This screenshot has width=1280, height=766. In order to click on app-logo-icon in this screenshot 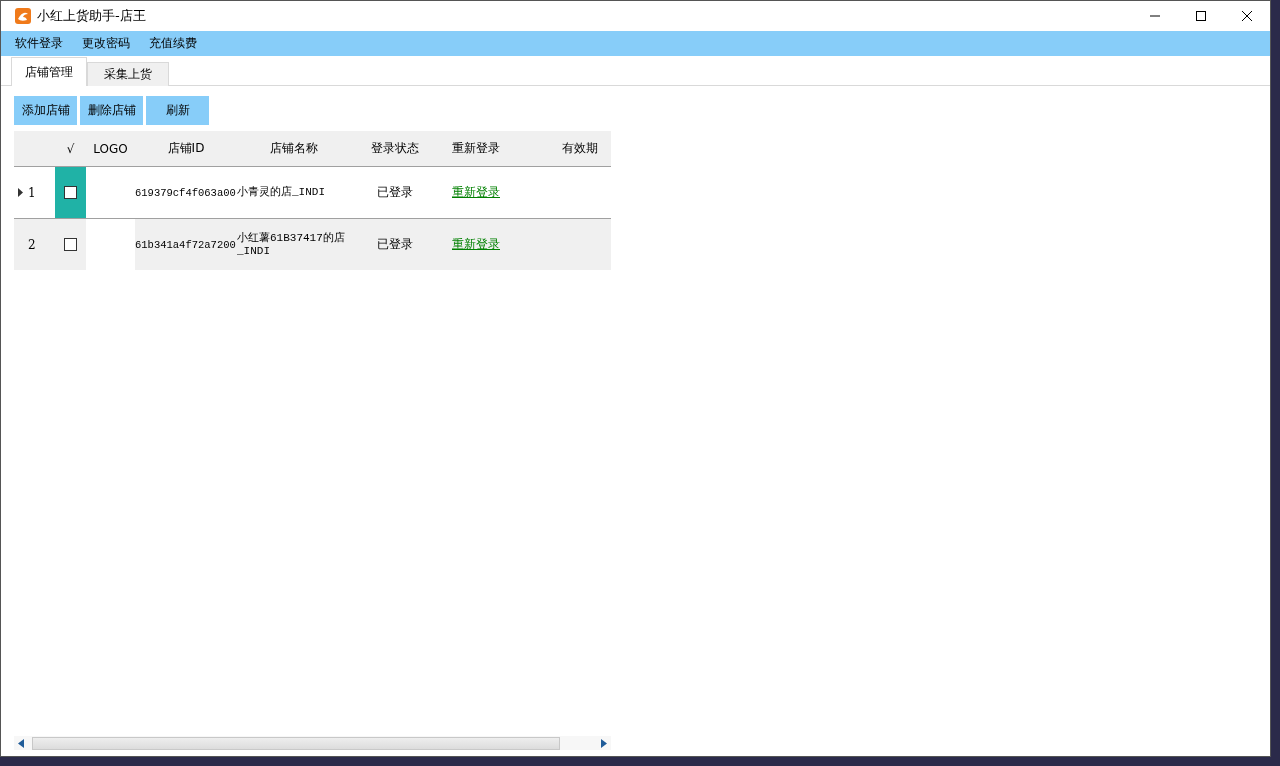, I will do `click(23, 16)`.